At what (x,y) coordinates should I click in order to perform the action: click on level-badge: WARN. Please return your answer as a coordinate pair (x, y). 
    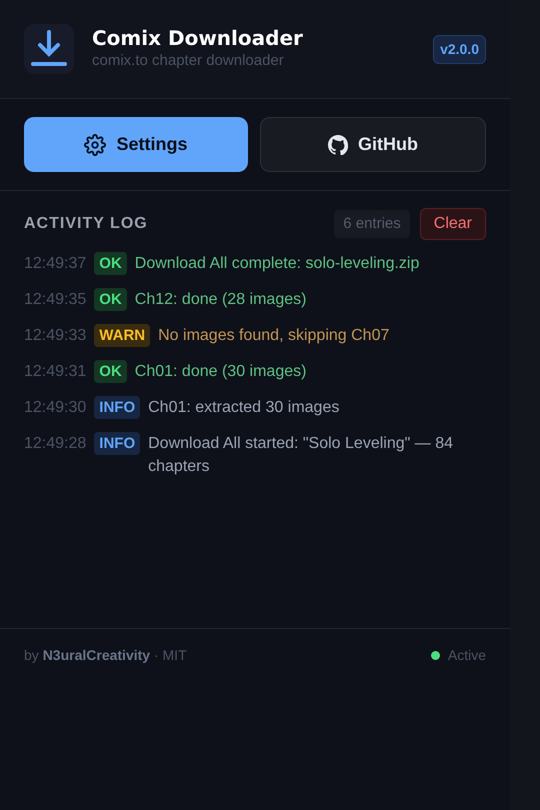
    Looking at the image, I should click on (122, 335).